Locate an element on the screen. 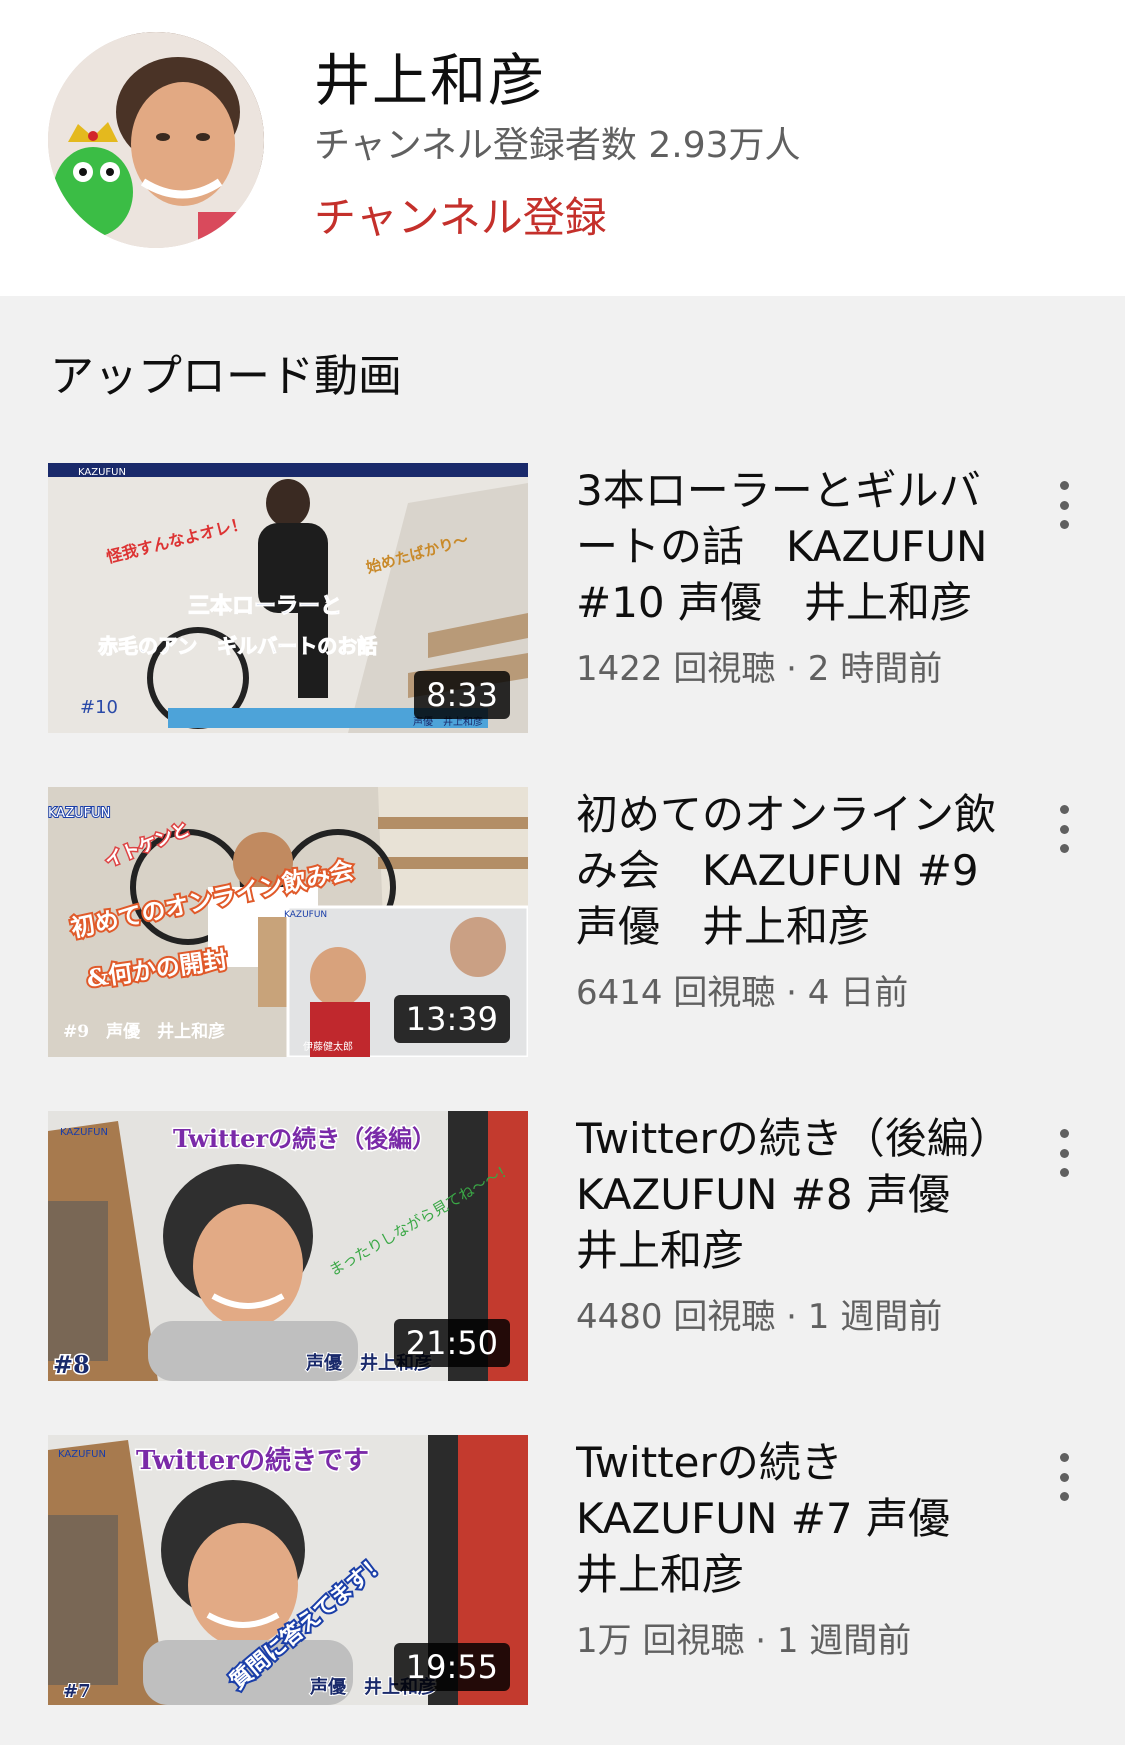 The image size is (1125, 1745). thumb-label: Twitterの続きです is located at coordinates (252, 1460).